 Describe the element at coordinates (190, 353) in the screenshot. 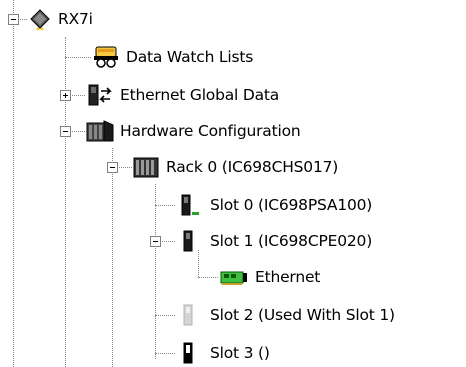

I see `slot-module-icon` at that location.